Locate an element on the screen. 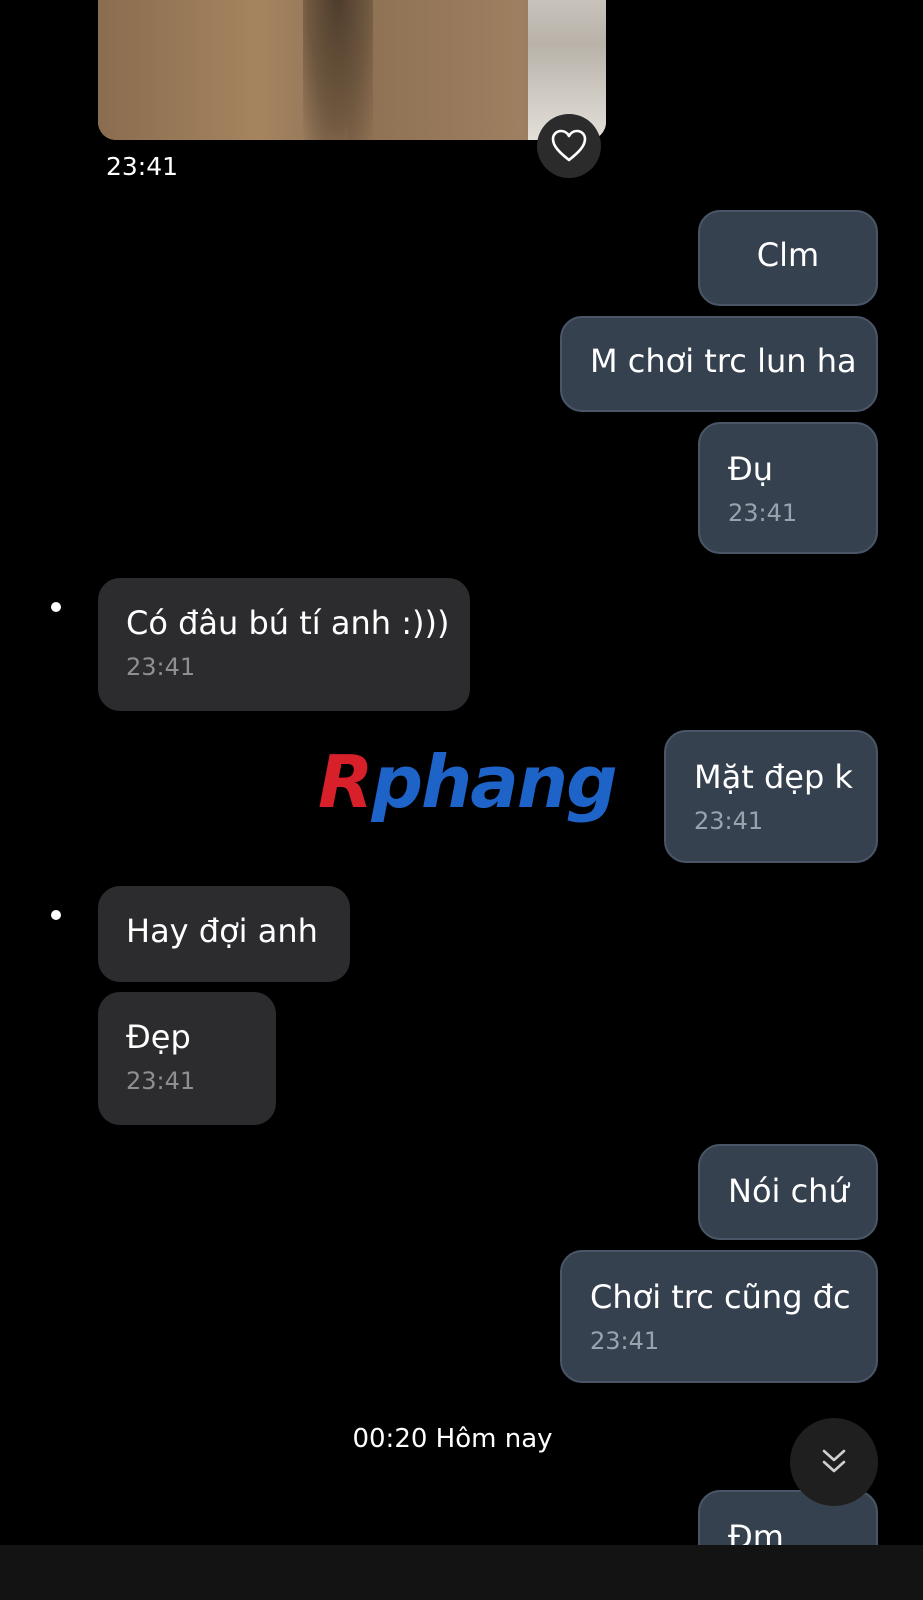  outgoing-message: Mặt đẹp k 23:41 is located at coordinates (771, 796).